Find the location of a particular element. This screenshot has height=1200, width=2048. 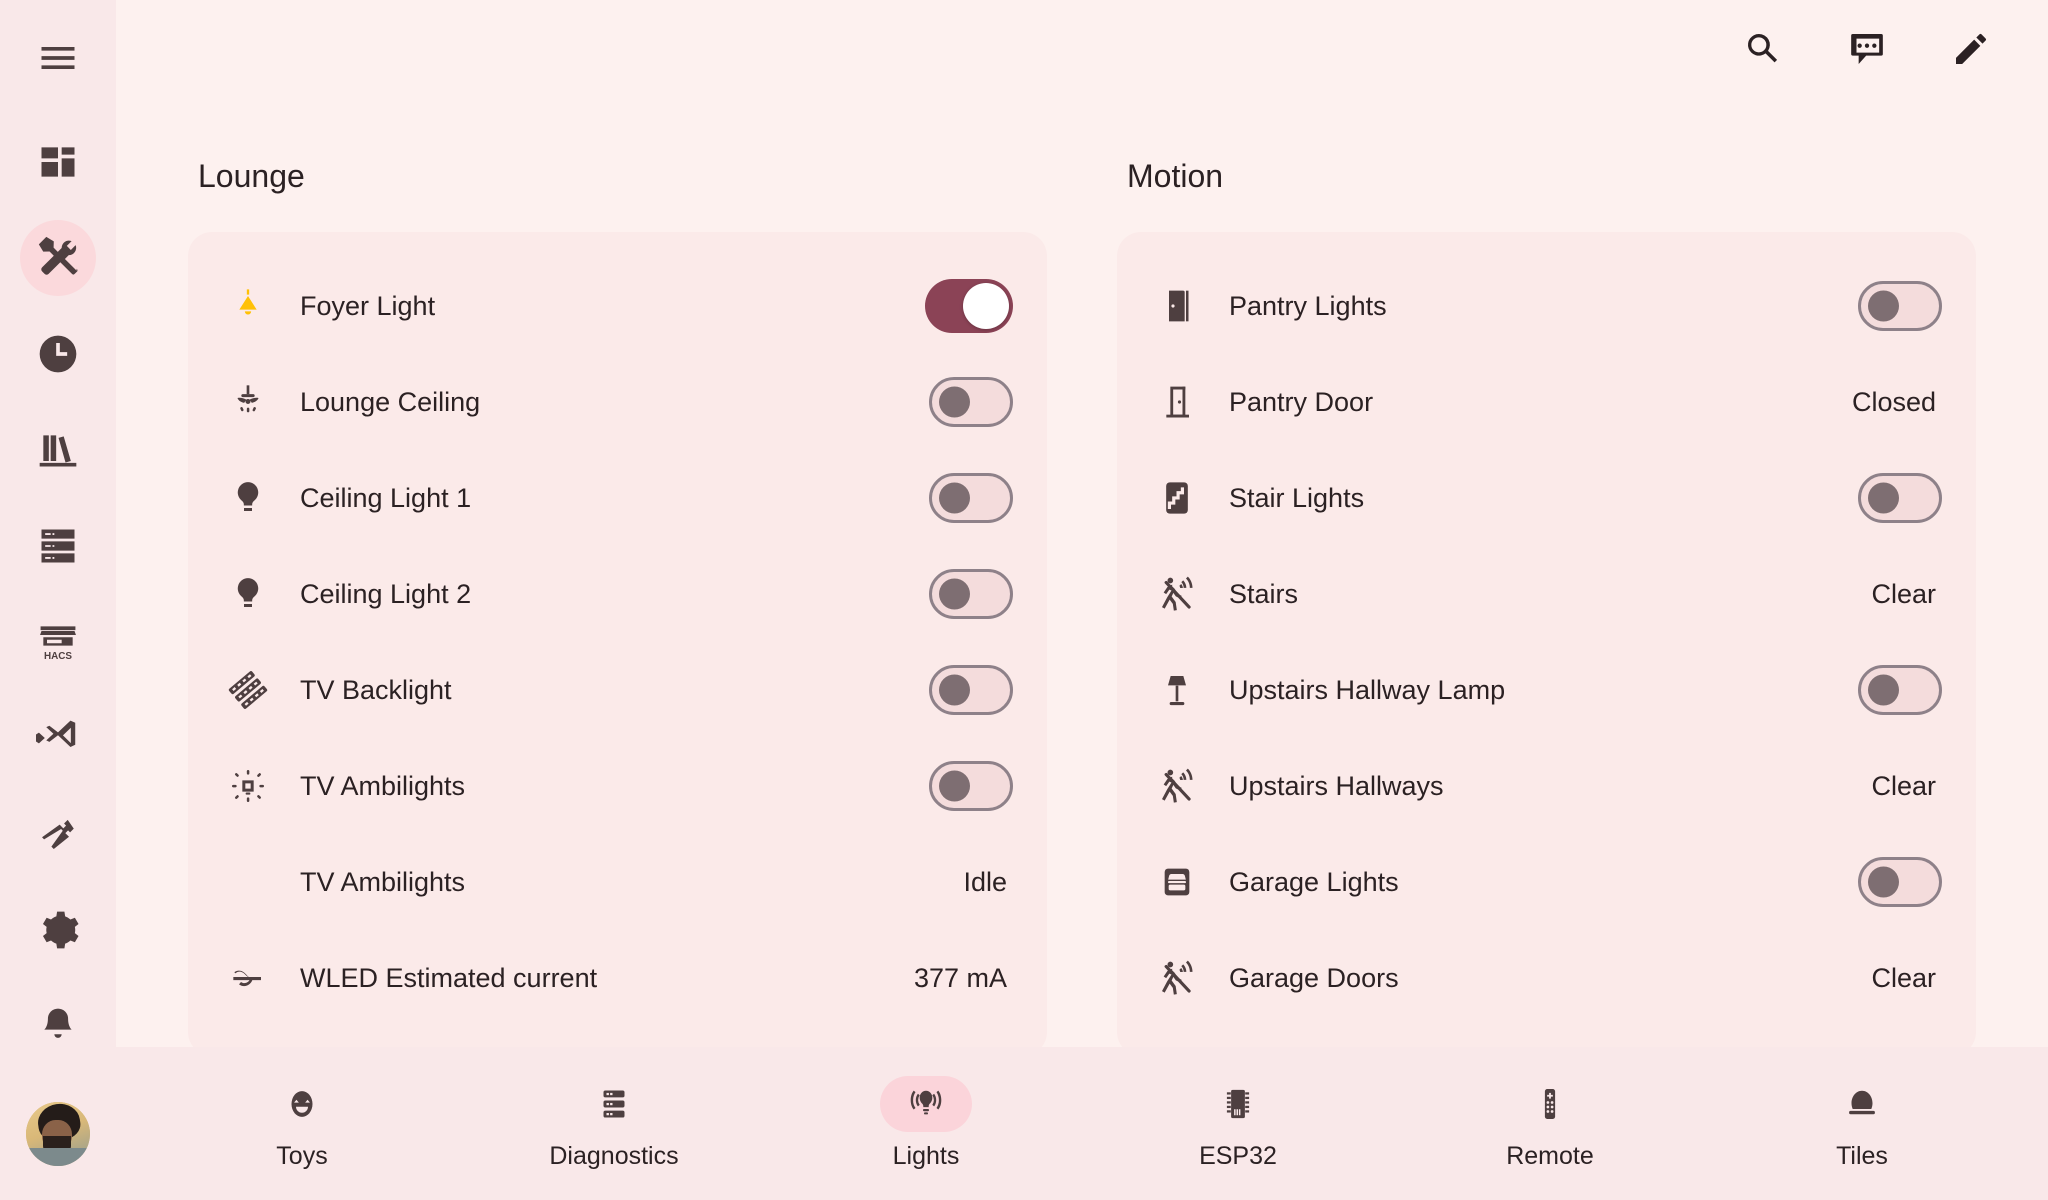

sidebar-item-menu is located at coordinates (58, 58).